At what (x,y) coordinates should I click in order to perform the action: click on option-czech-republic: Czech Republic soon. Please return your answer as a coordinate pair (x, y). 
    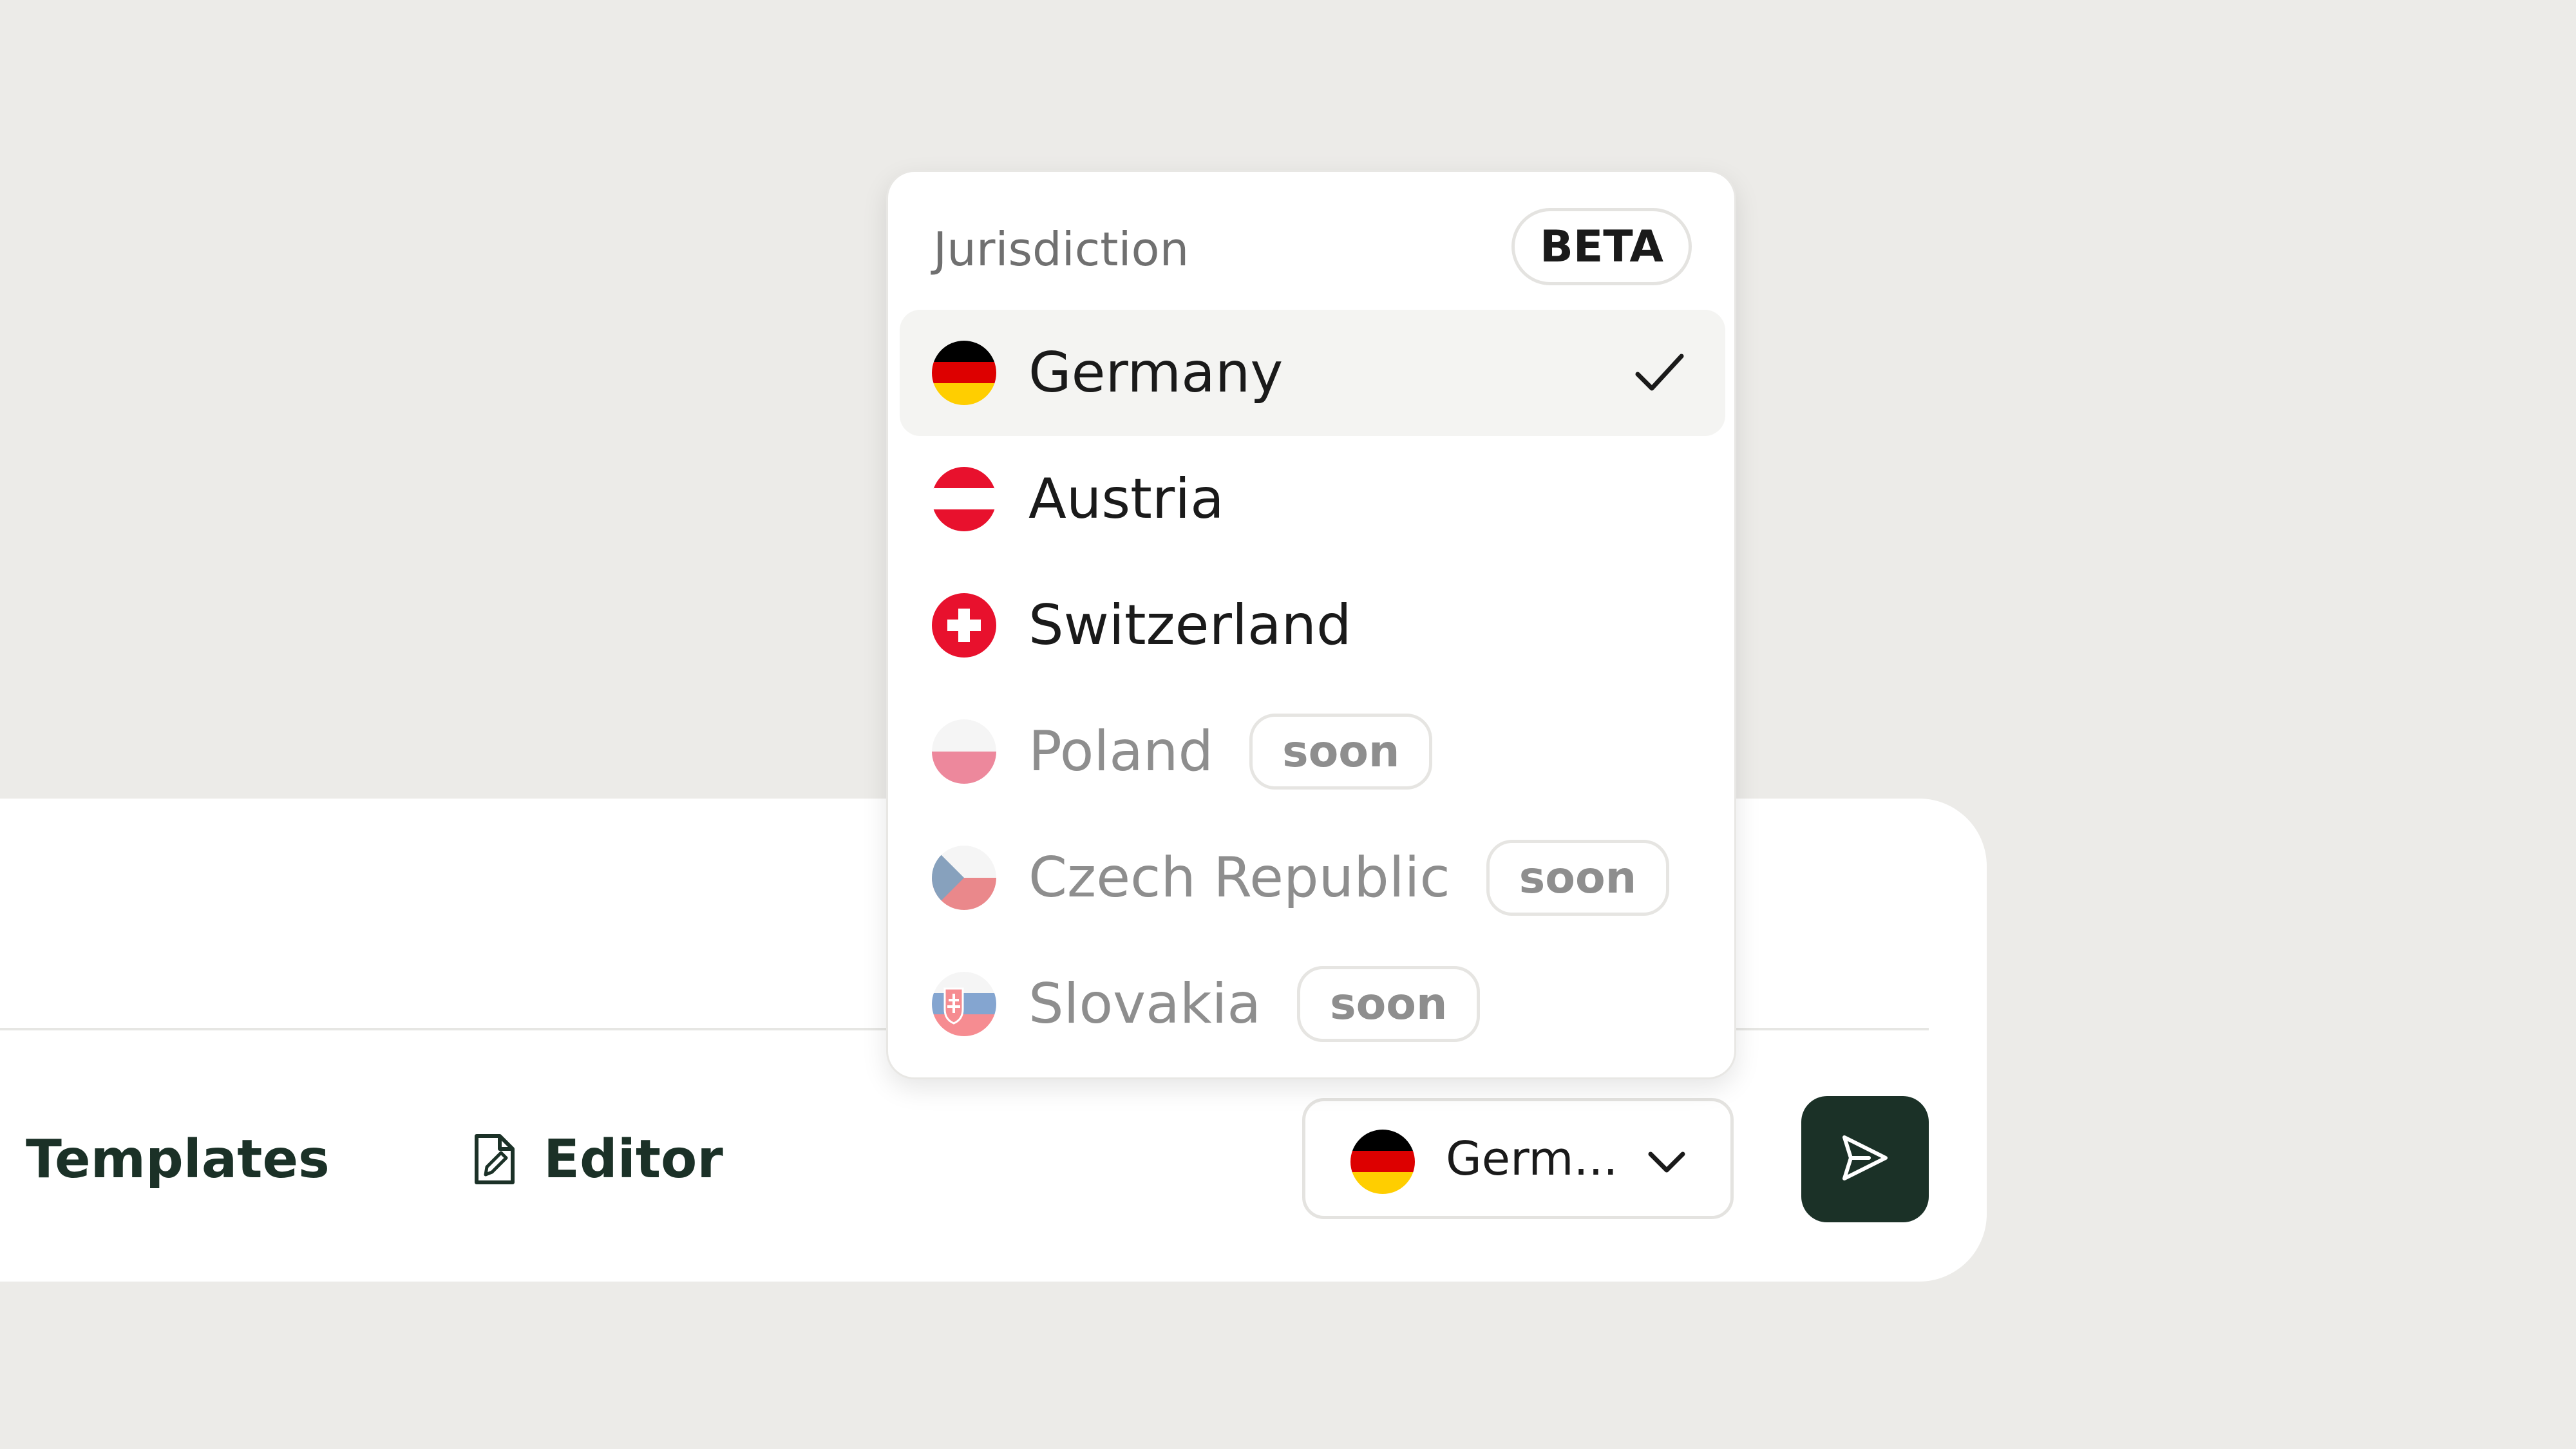
    Looking at the image, I should click on (1313, 878).